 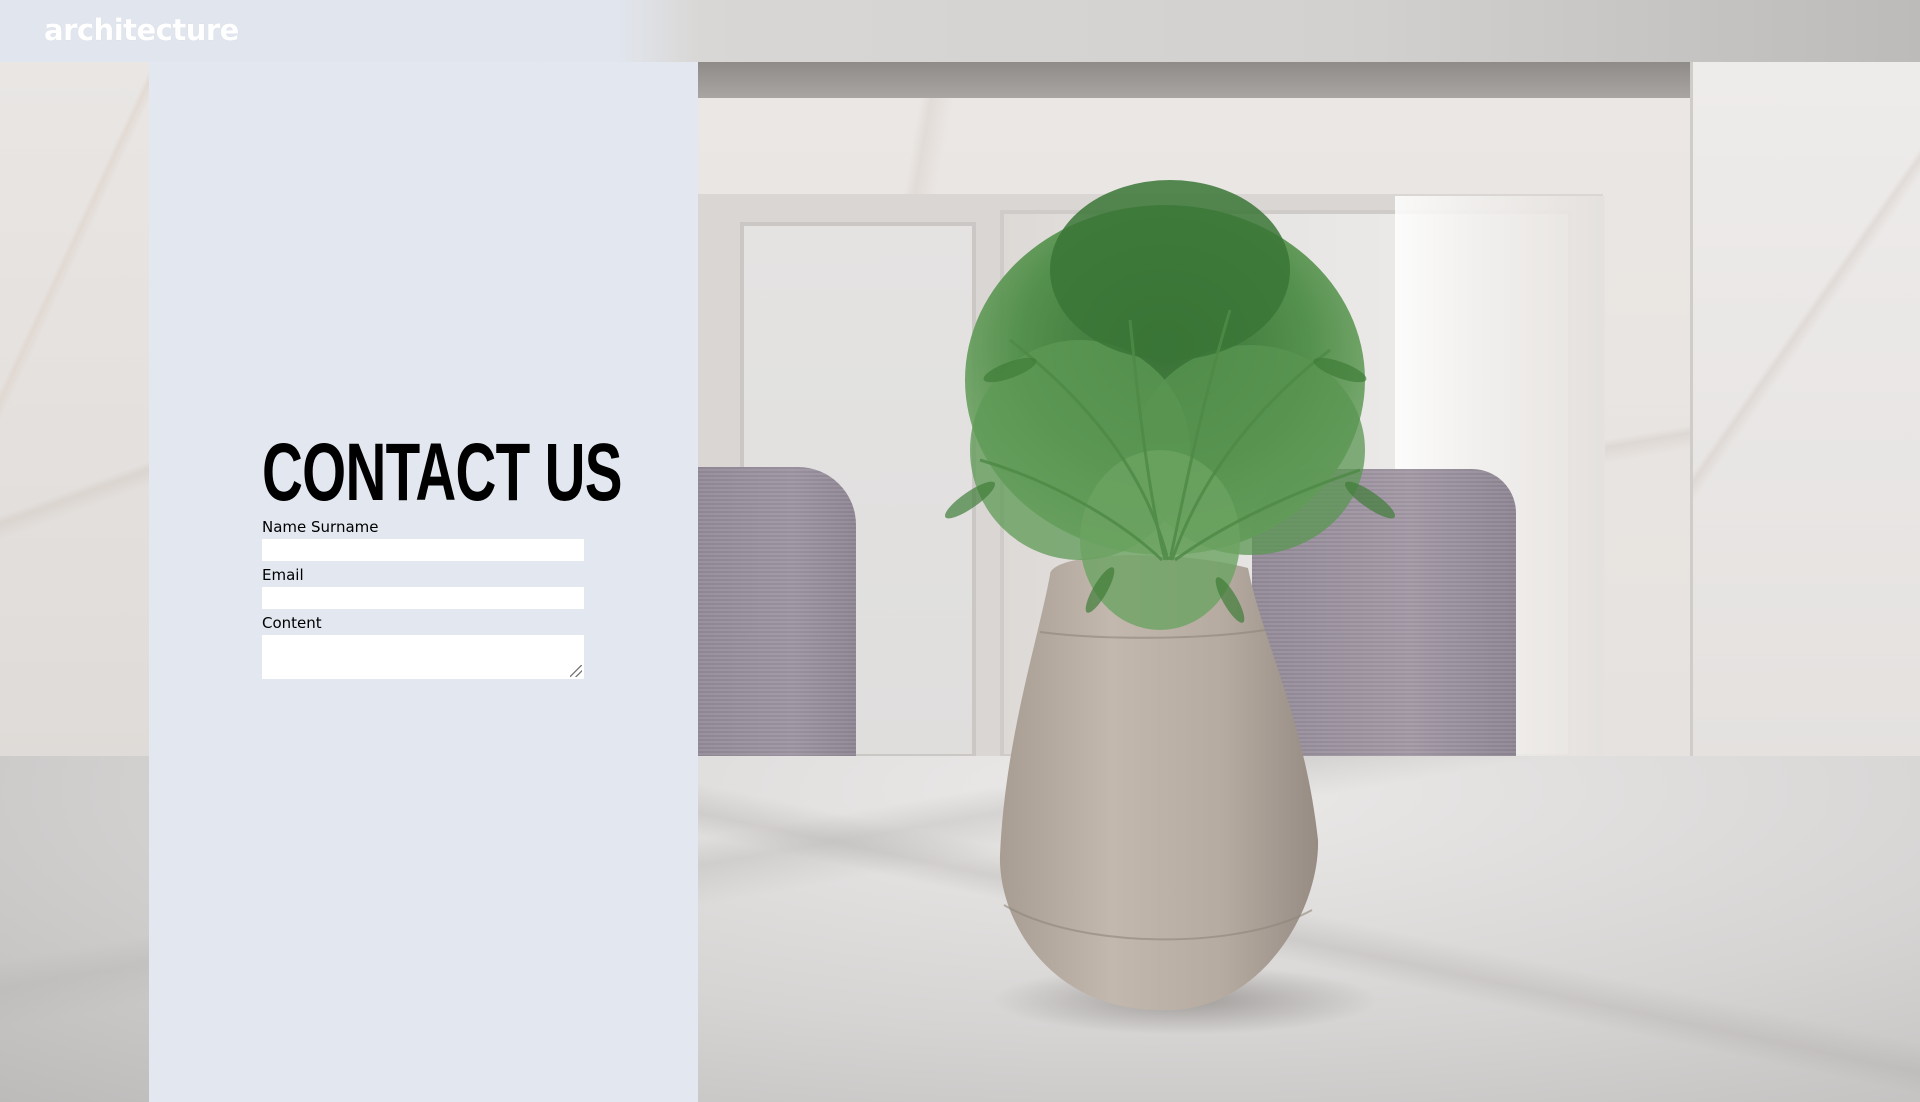 What do you see at coordinates (576, 671) in the screenshot?
I see `resize-handle-icon` at bounding box center [576, 671].